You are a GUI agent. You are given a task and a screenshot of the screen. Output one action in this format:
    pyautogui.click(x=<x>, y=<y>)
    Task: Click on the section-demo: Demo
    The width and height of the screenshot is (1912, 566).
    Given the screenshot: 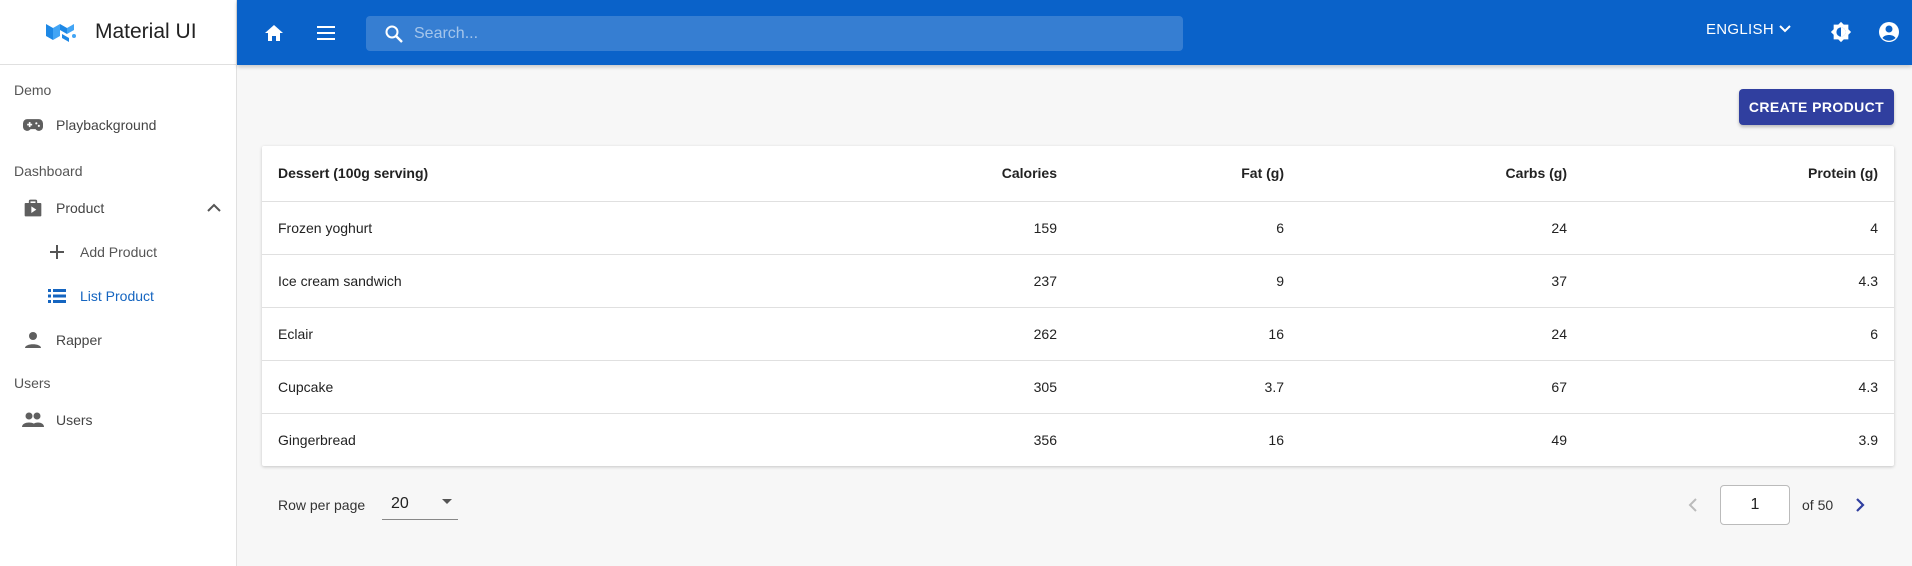 What is the action you would take?
    pyautogui.click(x=33, y=90)
    